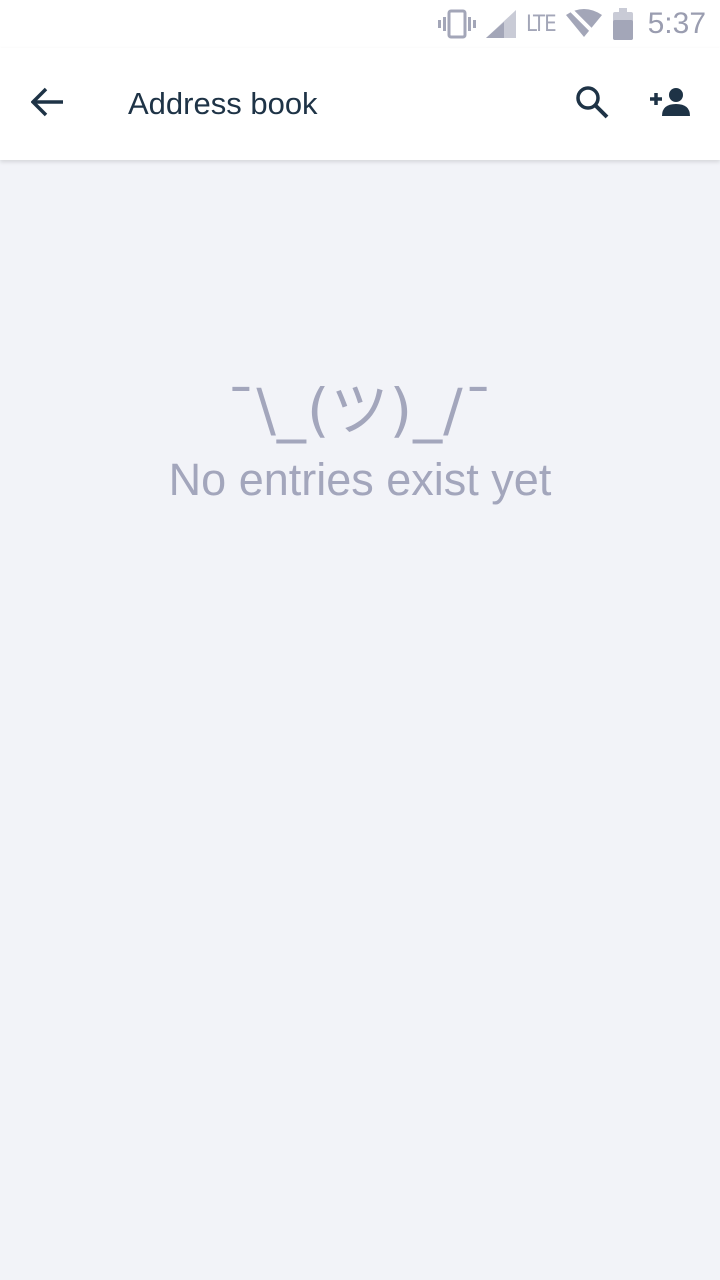 The height and width of the screenshot is (1280, 720). What do you see at coordinates (583, 24) in the screenshot?
I see `wifi-off-icon` at bounding box center [583, 24].